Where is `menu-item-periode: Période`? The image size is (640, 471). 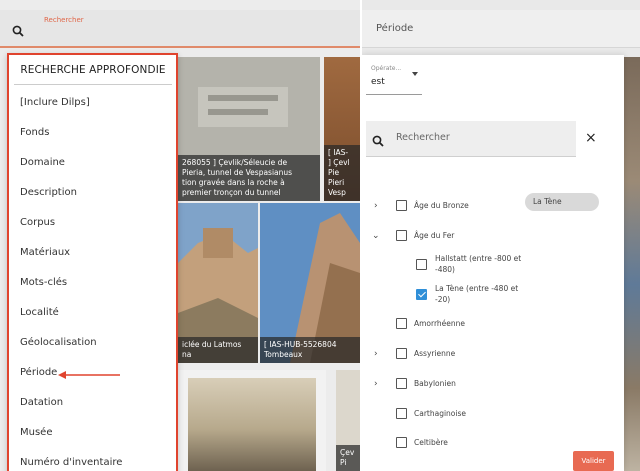
menu-item-periode: Période is located at coordinates (38, 373).